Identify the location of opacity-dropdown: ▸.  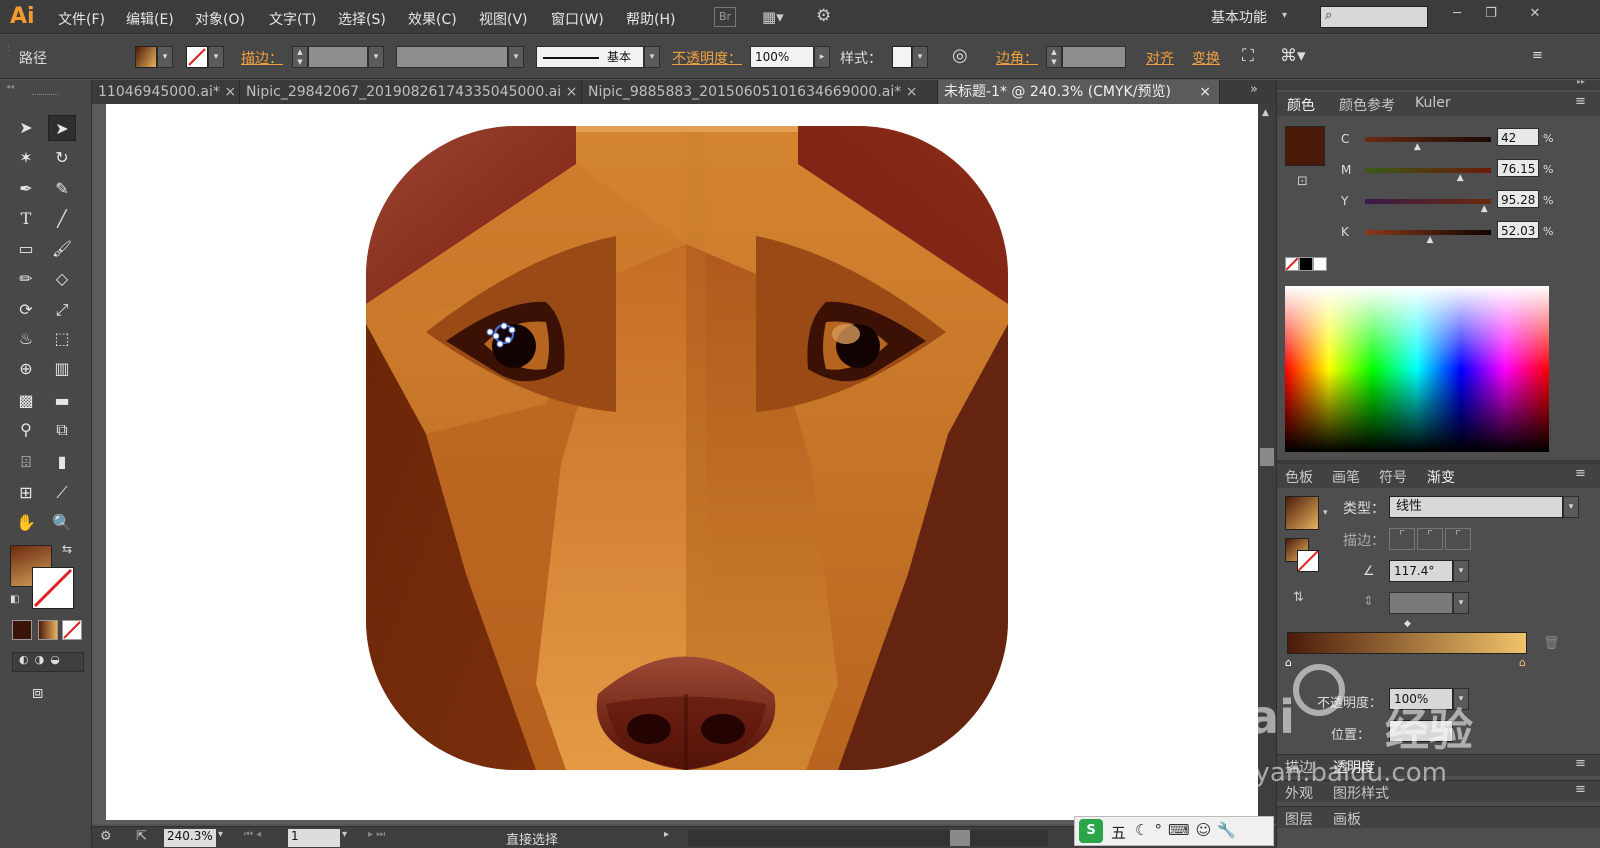
(822, 57).